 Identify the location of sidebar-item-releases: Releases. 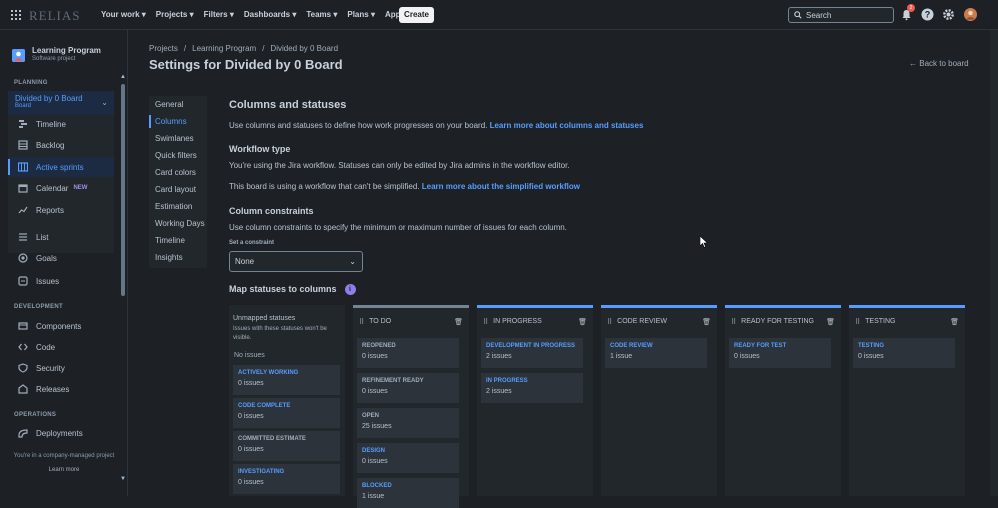
(61, 389).